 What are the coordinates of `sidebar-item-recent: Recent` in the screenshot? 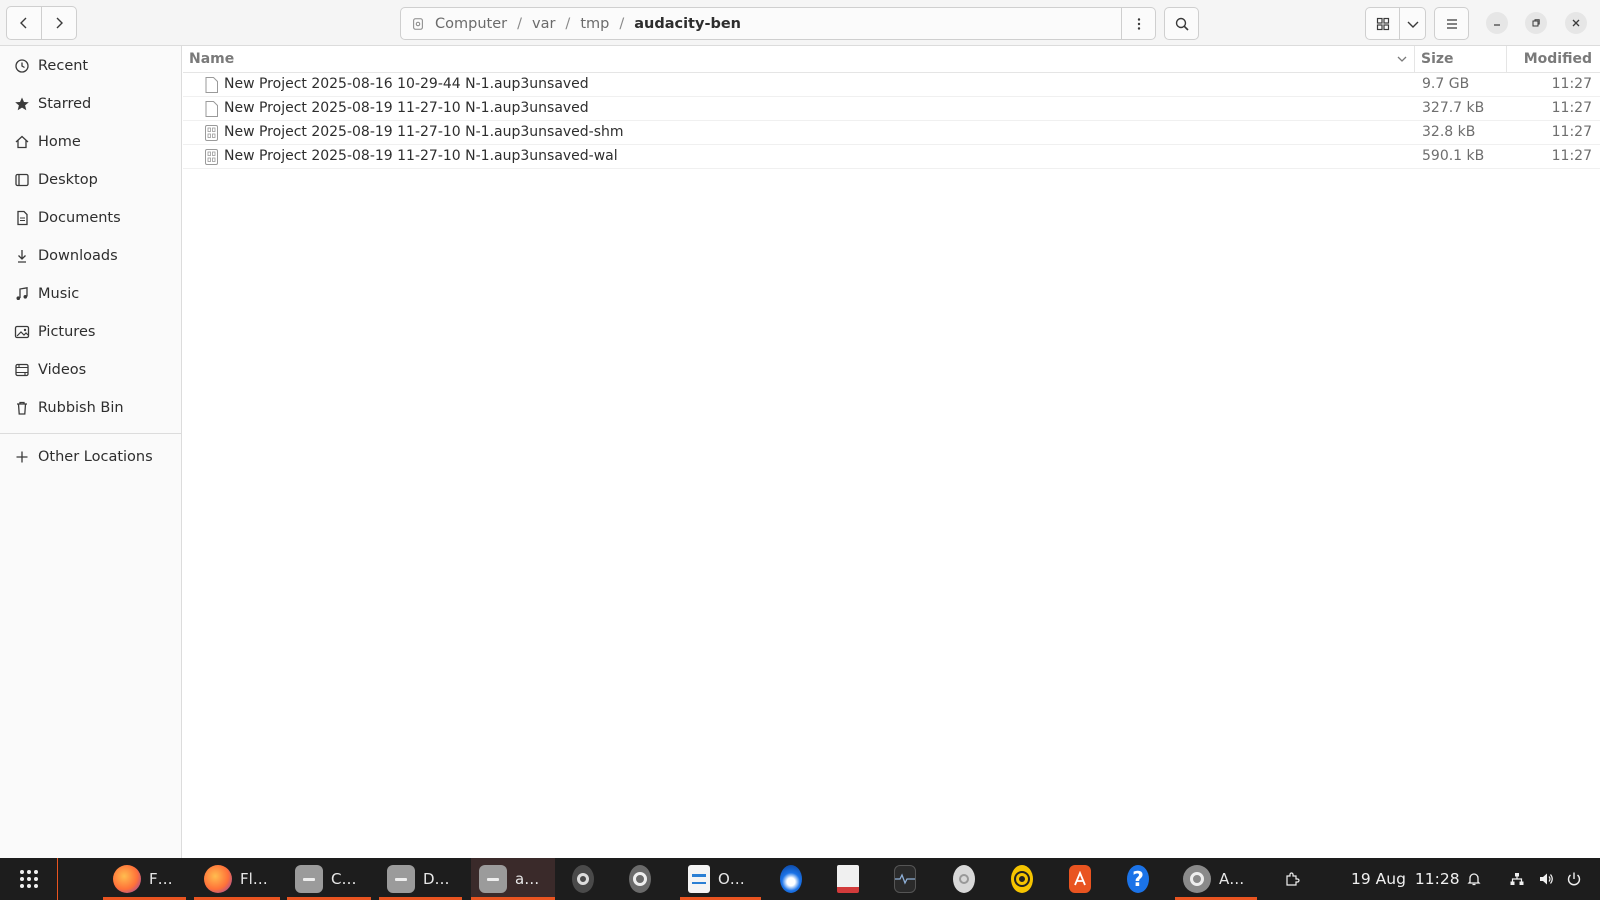 It's located at (90, 66).